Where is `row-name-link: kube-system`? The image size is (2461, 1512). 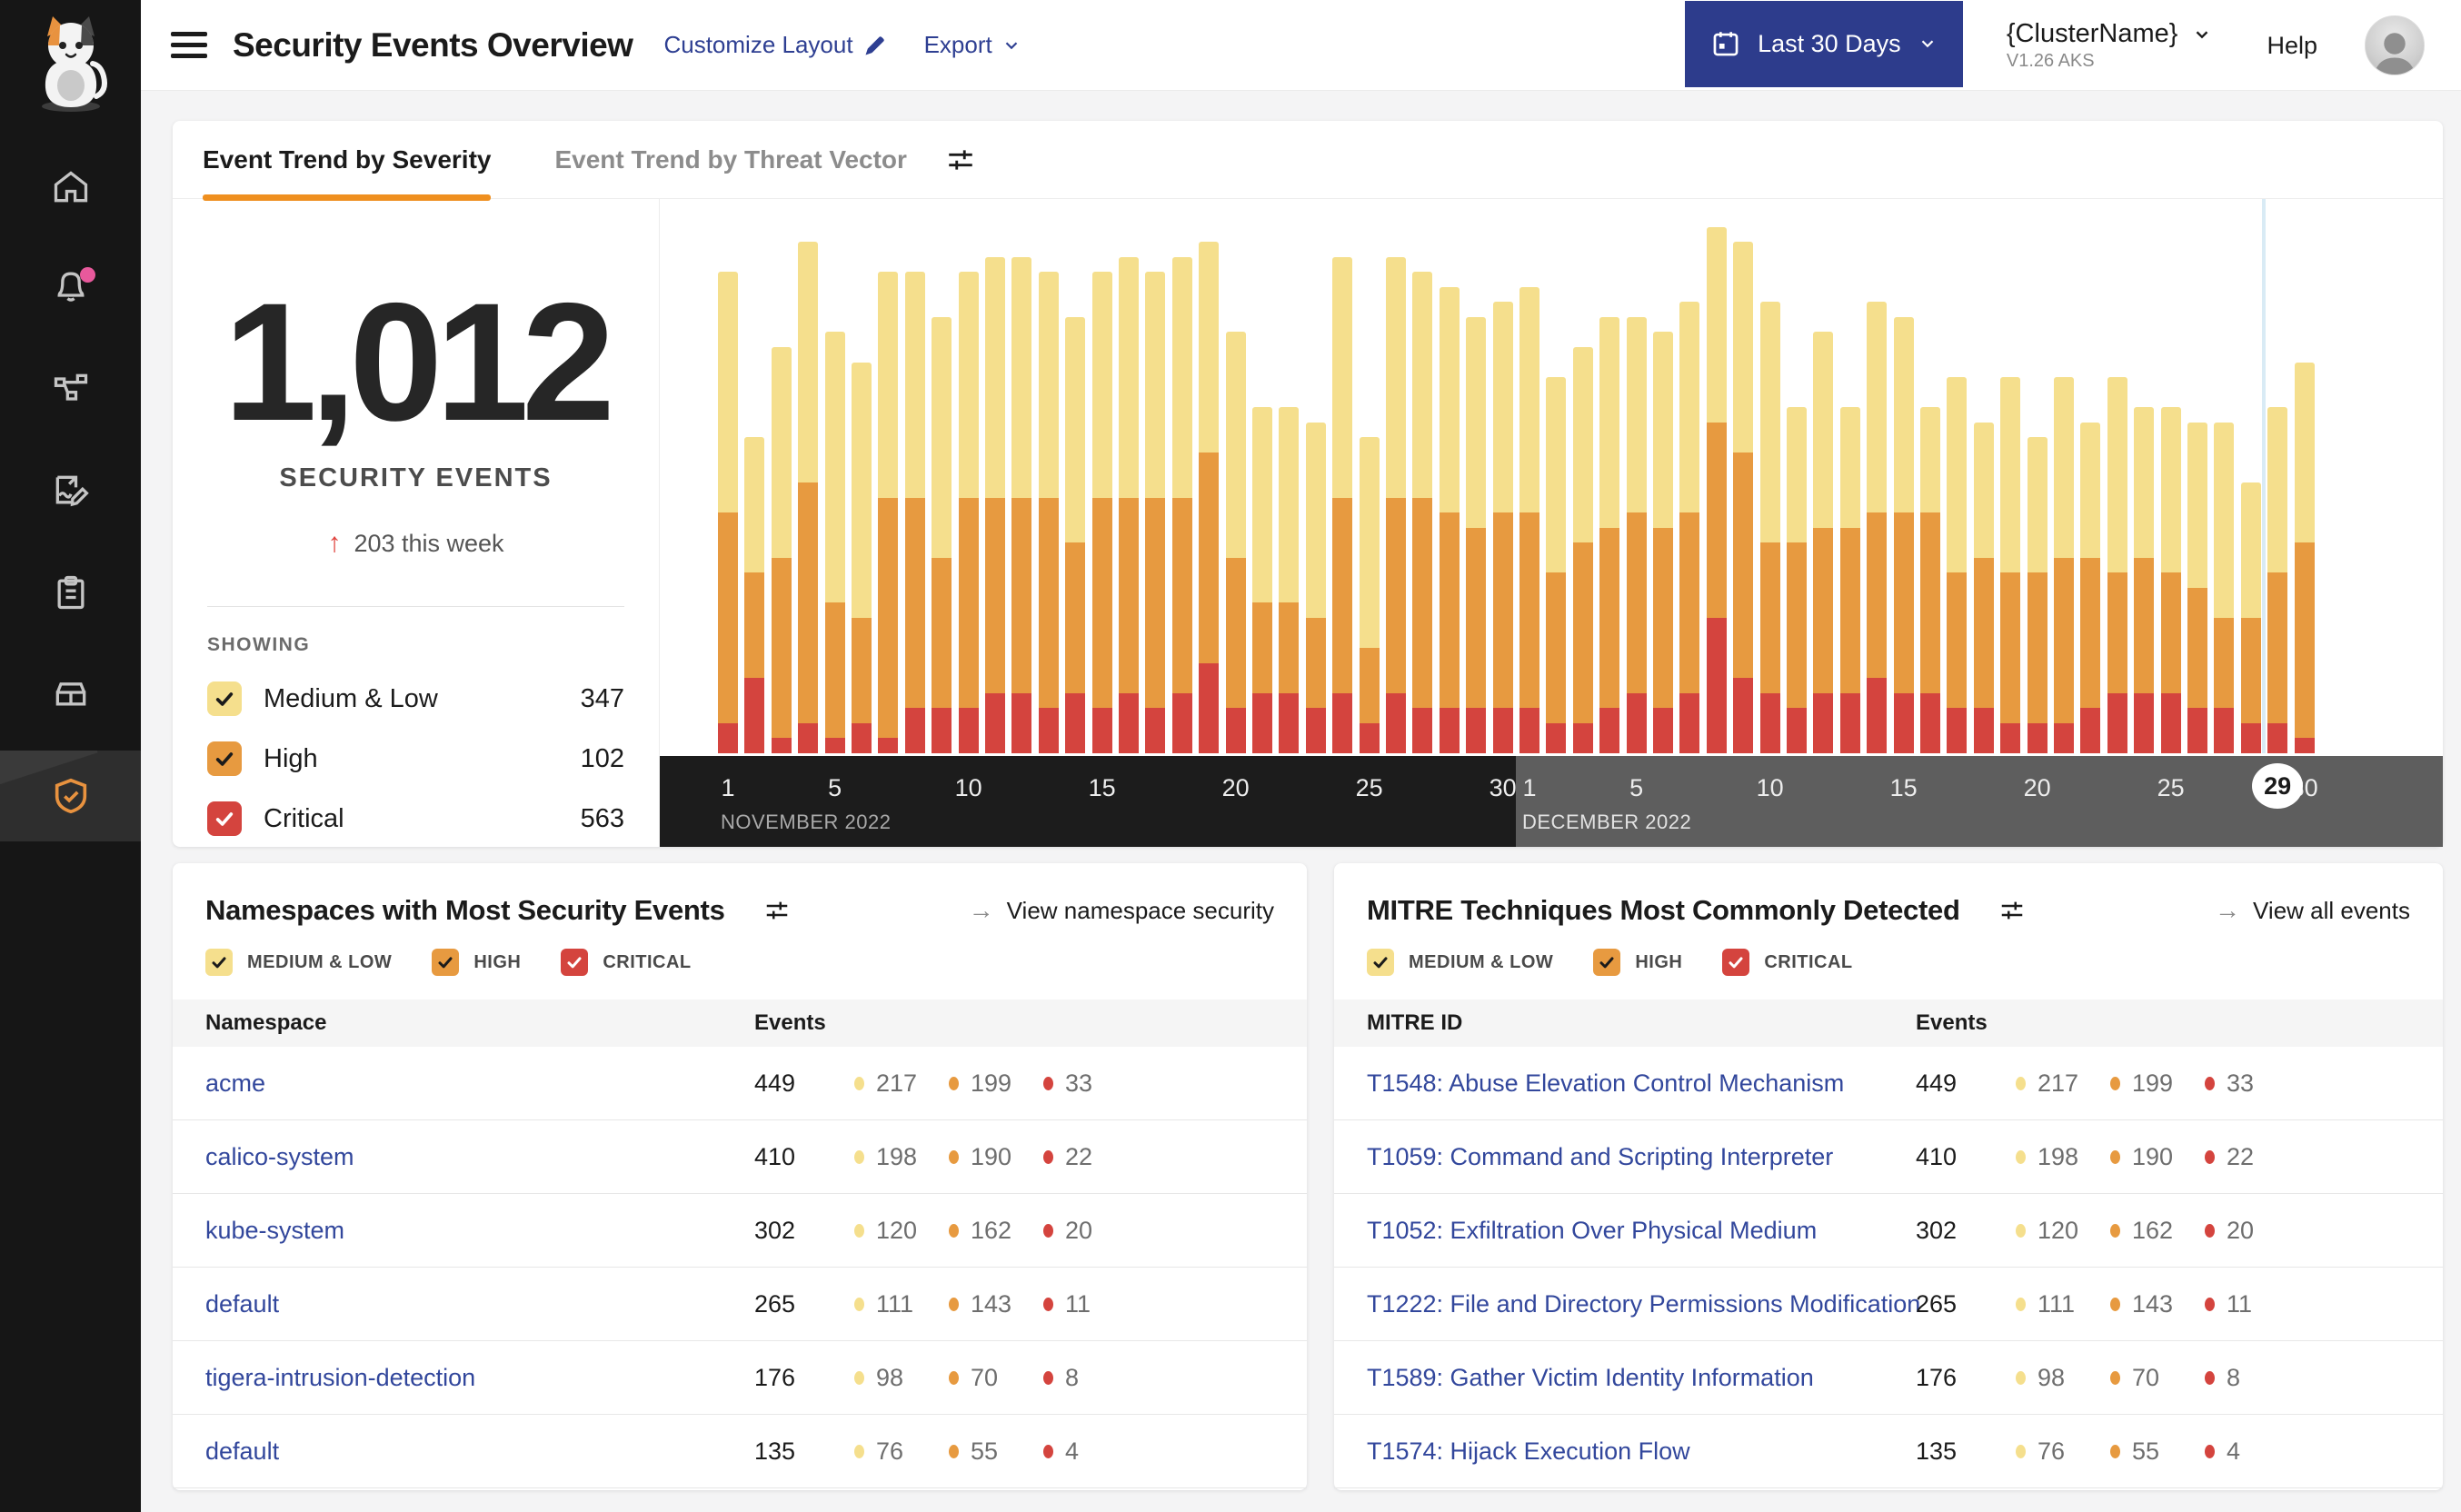
row-name-link: kube-system is located at coordinates (258, 1231).